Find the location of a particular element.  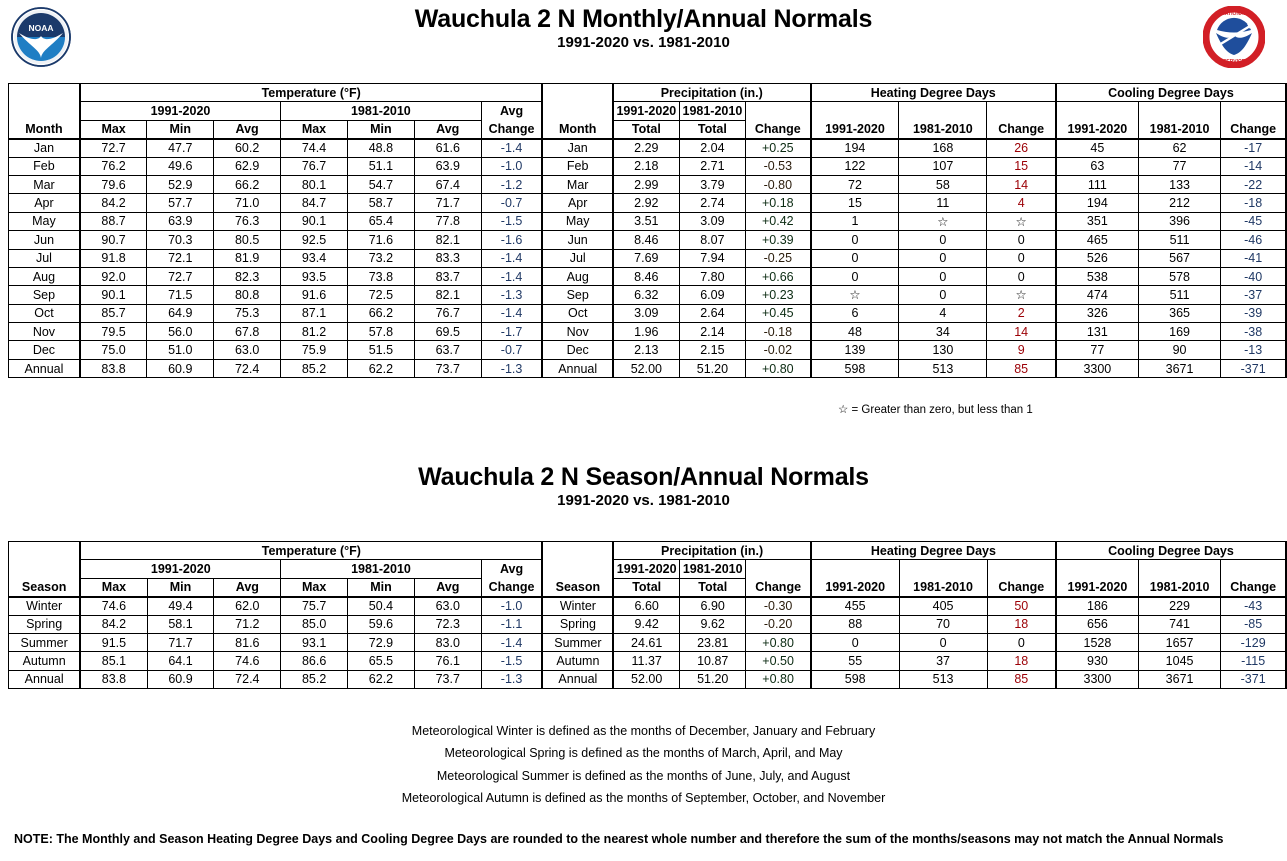

cdd-old: 90 is located at coordinates (1179, 350).